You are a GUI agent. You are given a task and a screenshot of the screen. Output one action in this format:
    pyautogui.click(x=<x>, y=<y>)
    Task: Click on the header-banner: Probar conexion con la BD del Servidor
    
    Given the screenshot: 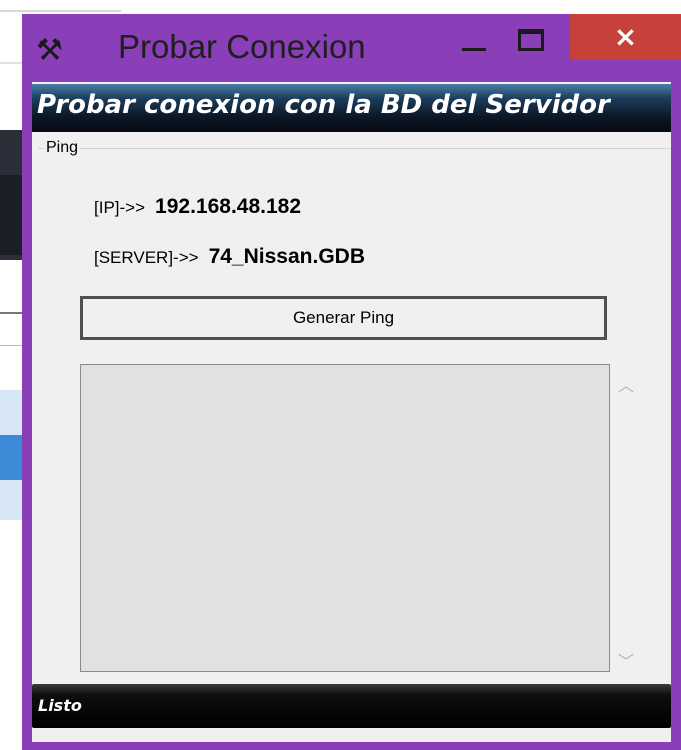 What is the action you would take?
    pyautogui.click(x=351, y=108)
    